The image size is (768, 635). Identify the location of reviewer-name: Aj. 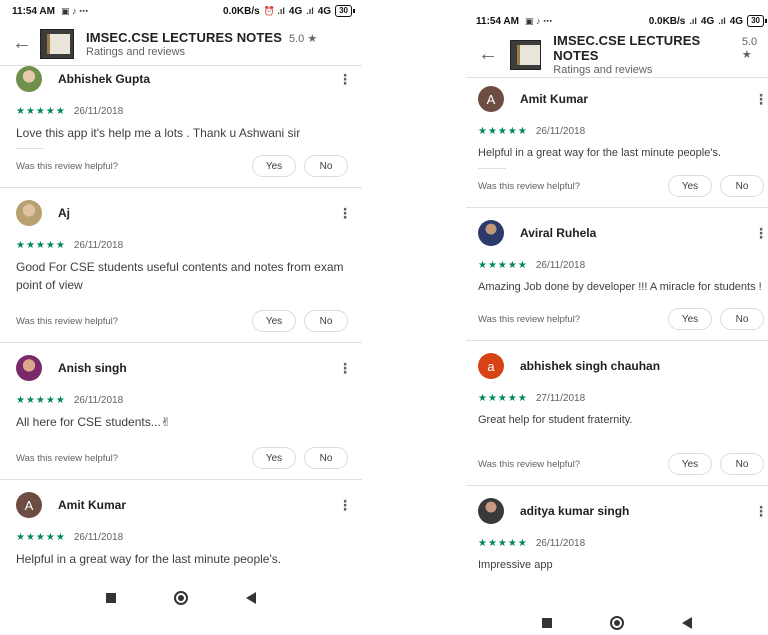
(64, 213).